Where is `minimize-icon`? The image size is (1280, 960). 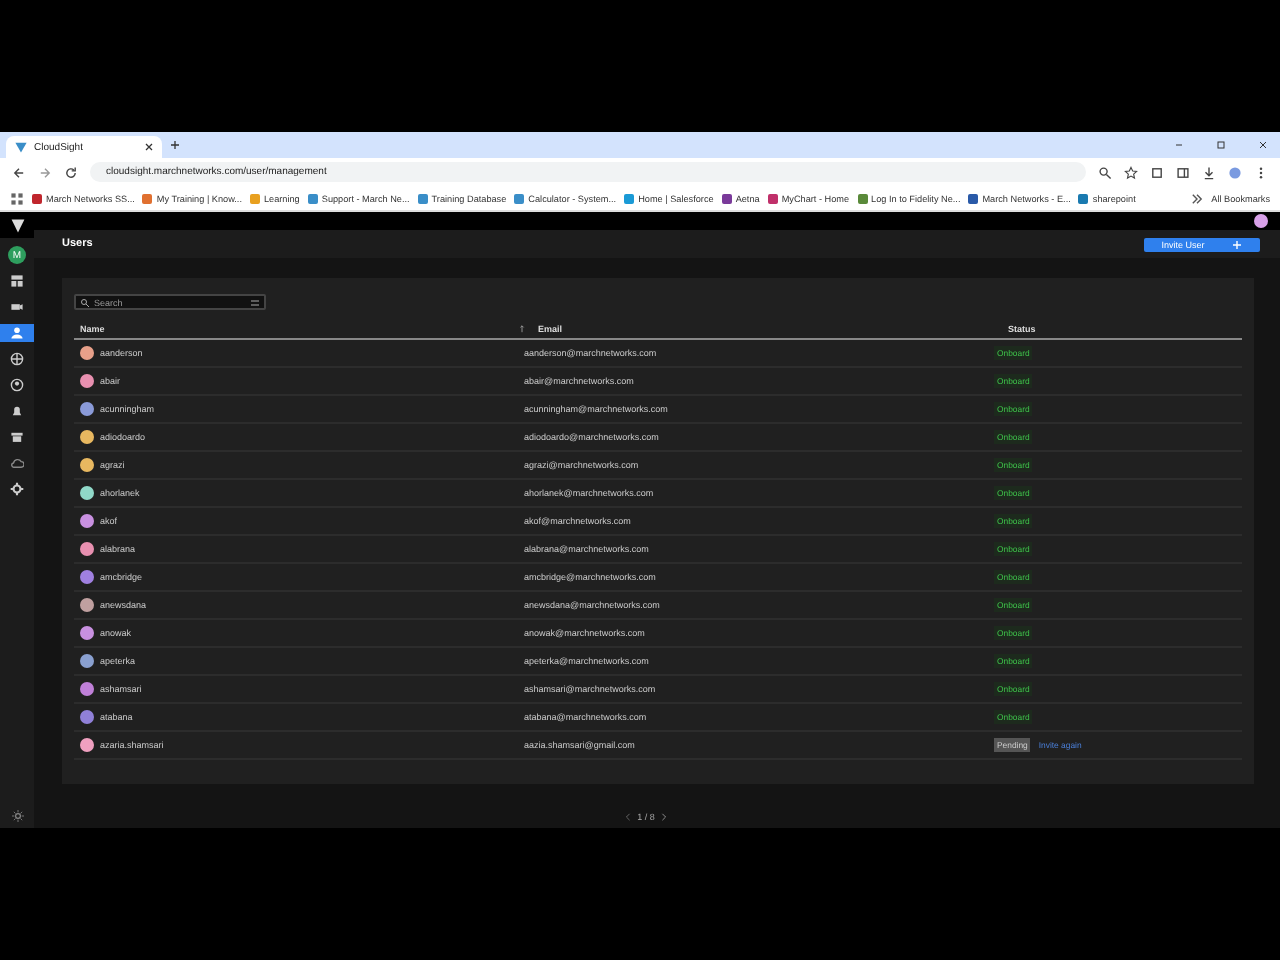
minimize-icon is located at coordinates (1179, 145).